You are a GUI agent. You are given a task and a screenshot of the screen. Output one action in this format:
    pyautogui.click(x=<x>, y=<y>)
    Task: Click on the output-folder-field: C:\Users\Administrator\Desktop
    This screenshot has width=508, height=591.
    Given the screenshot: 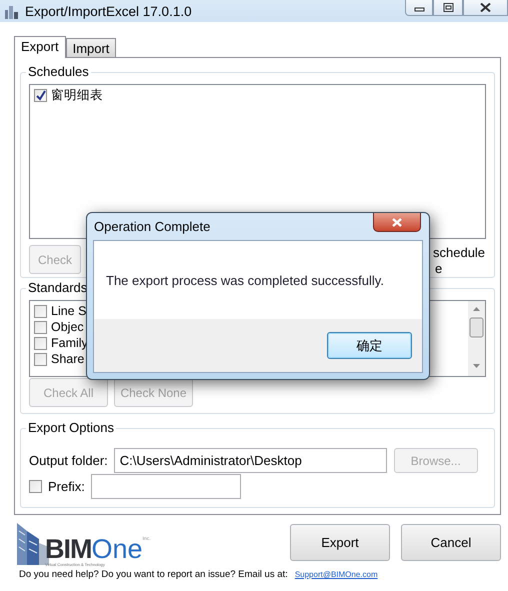 What is the action you would take?
    pyautogui.click(x=250, y=460)
    